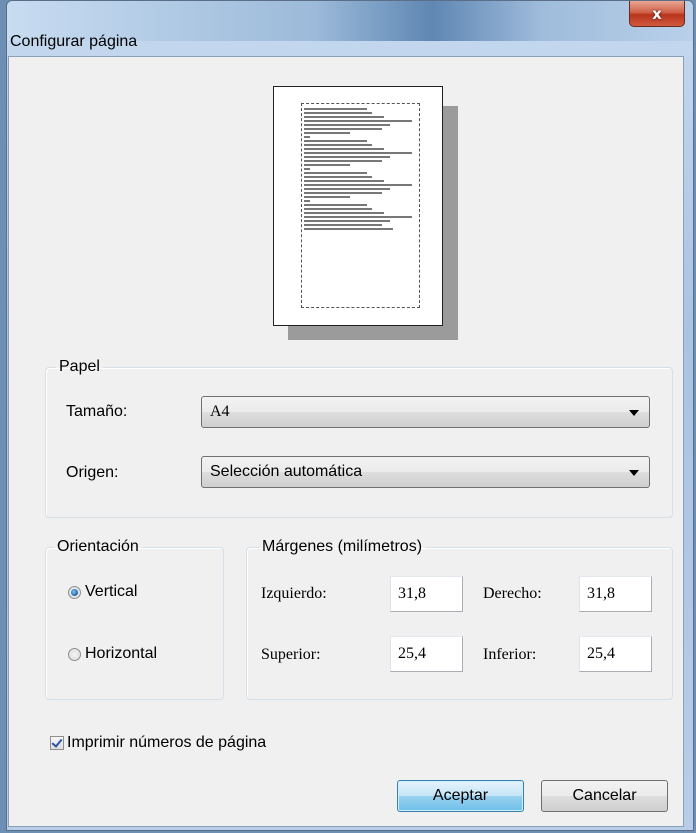 Image resolution: width=696 pixels, height=833 pixels. I want to click on ok-button: Aceptar, so click(460, 796).